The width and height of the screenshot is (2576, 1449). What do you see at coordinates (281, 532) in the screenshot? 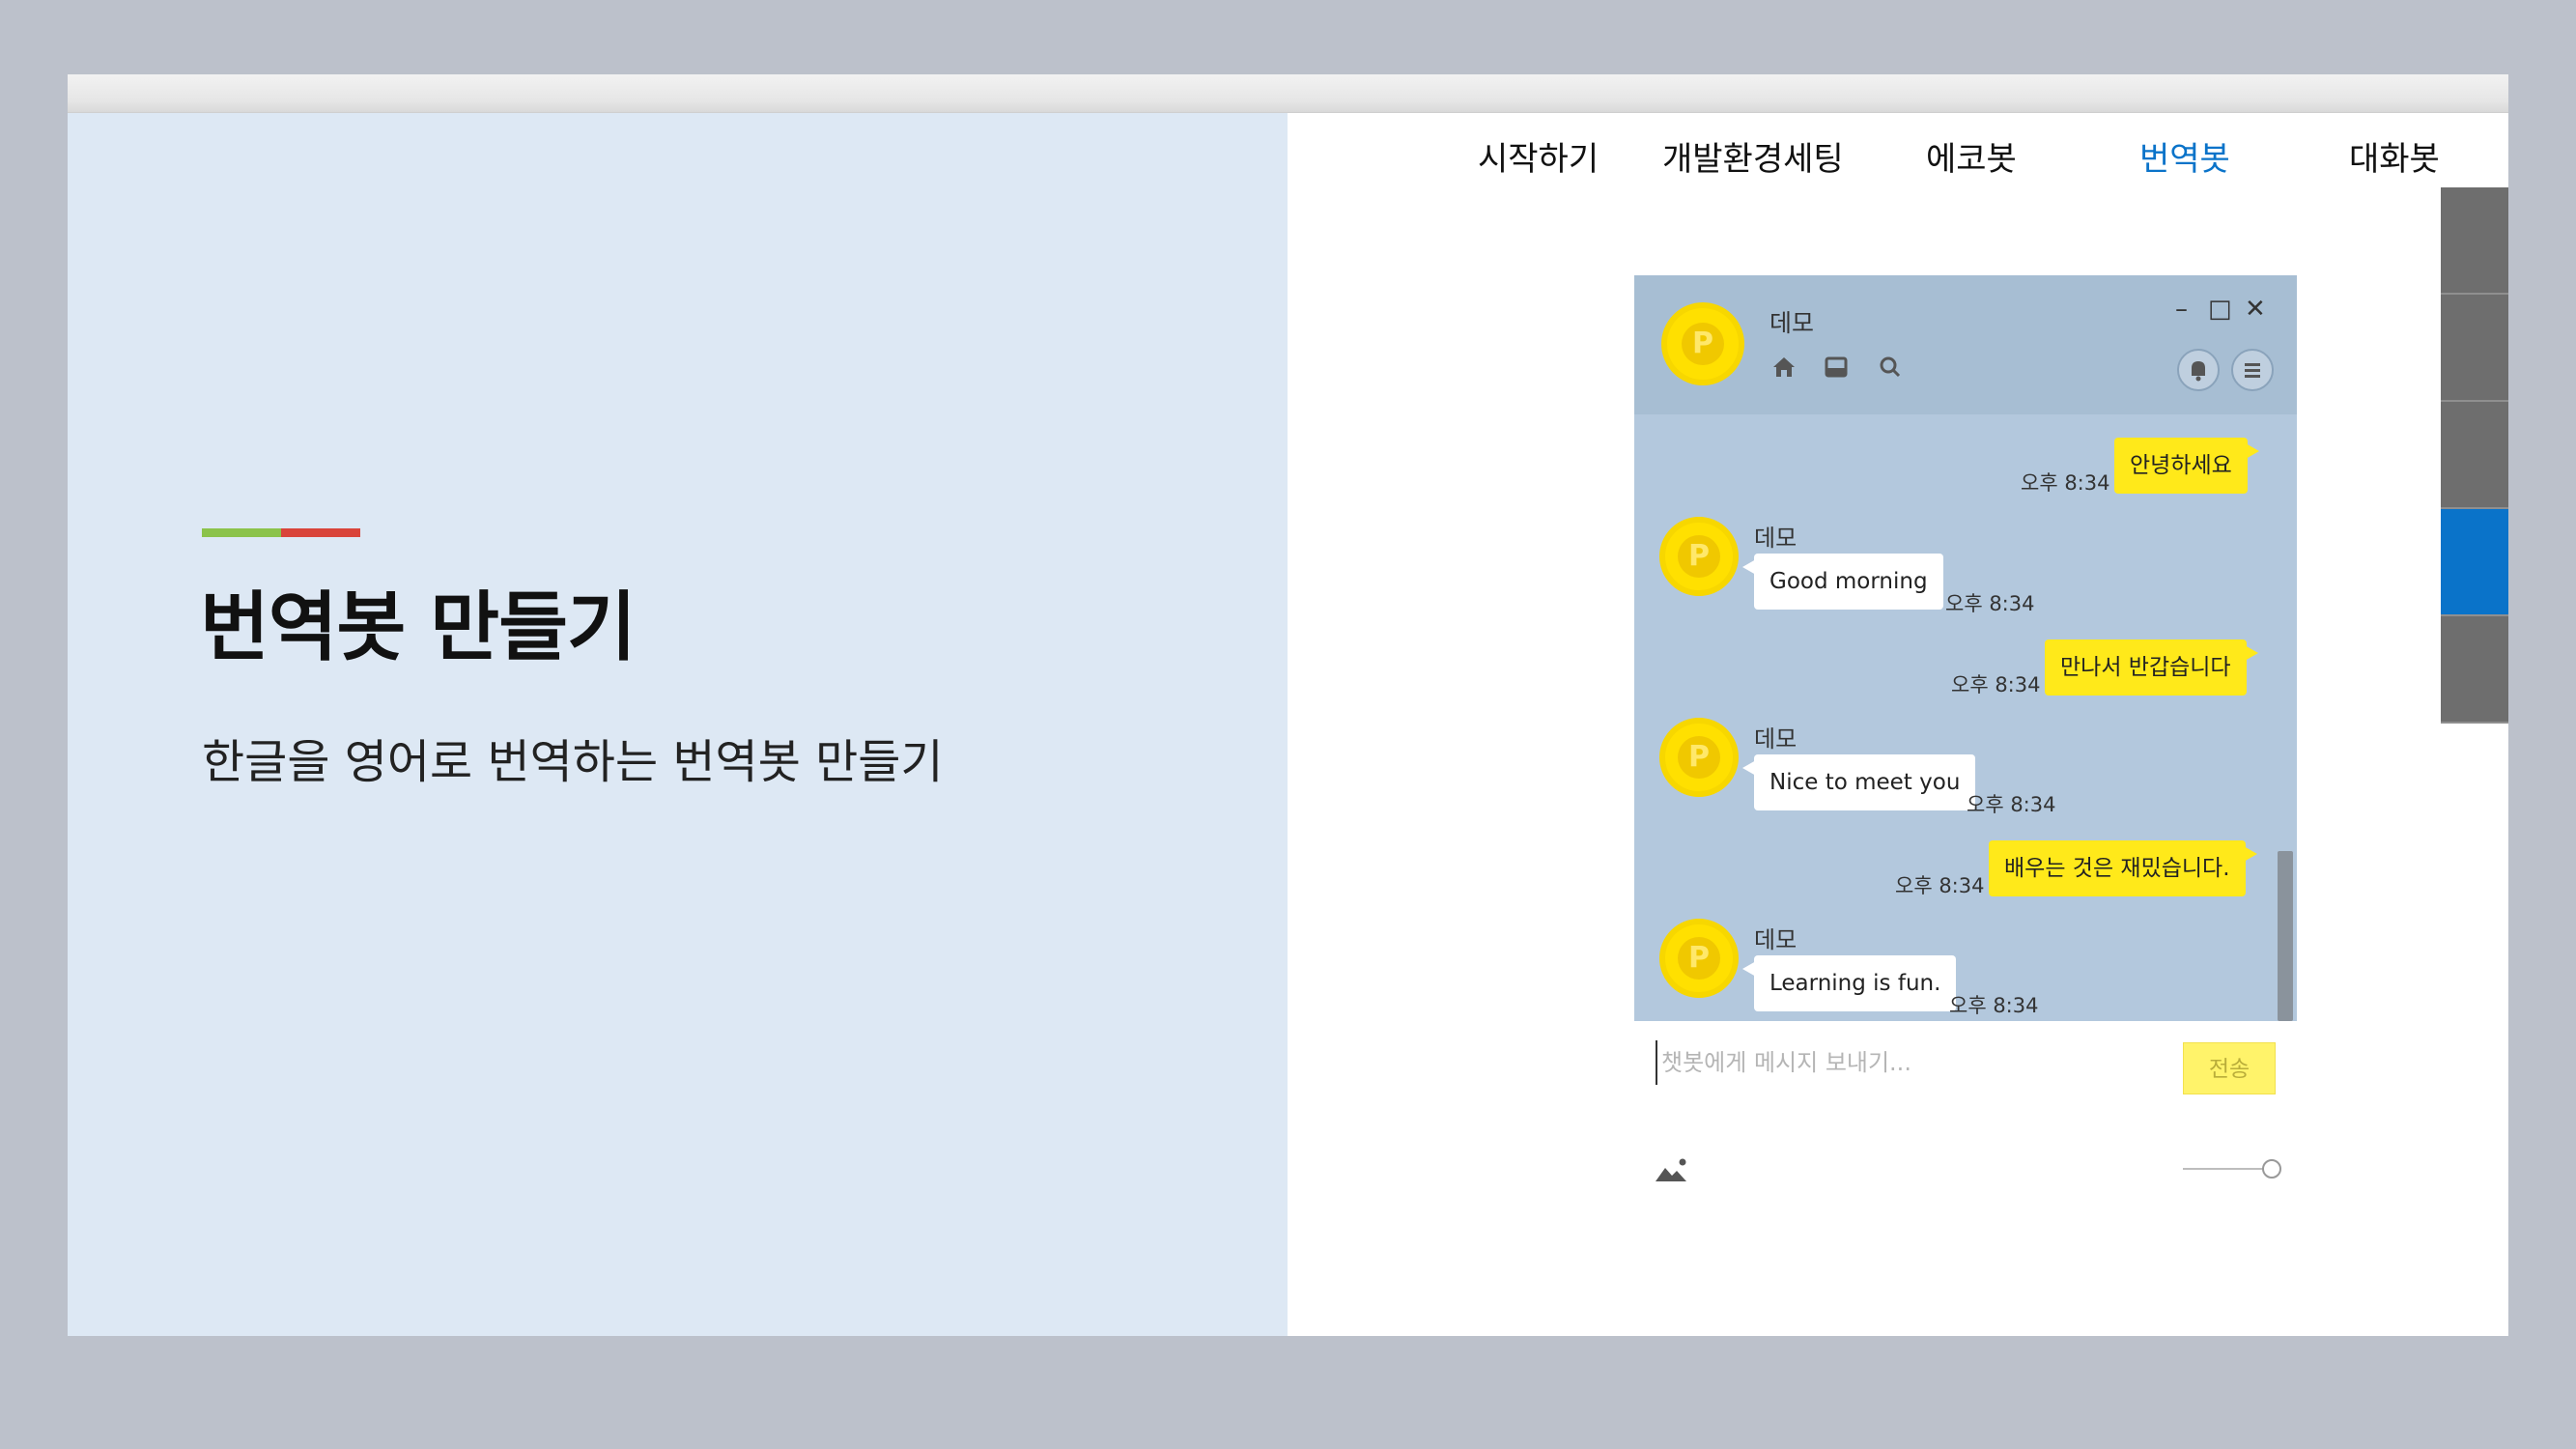
I see `accent-bar` at bounding box center [281, 532].